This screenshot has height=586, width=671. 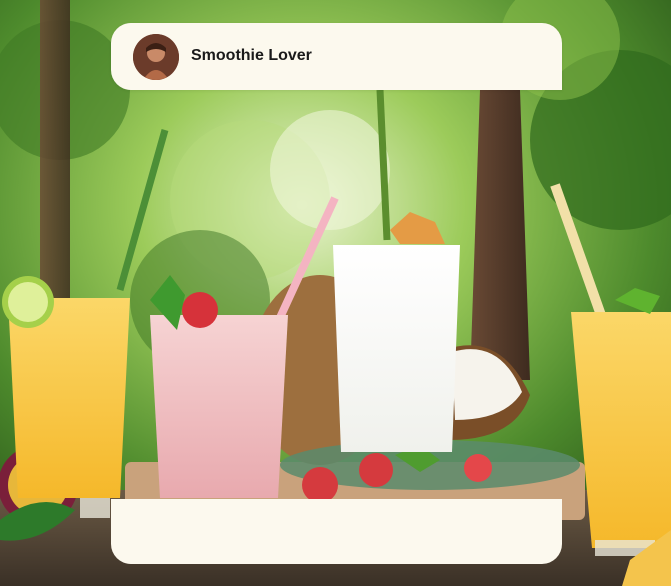 I want to click on post-caption-card, so click(x=336, y=531).